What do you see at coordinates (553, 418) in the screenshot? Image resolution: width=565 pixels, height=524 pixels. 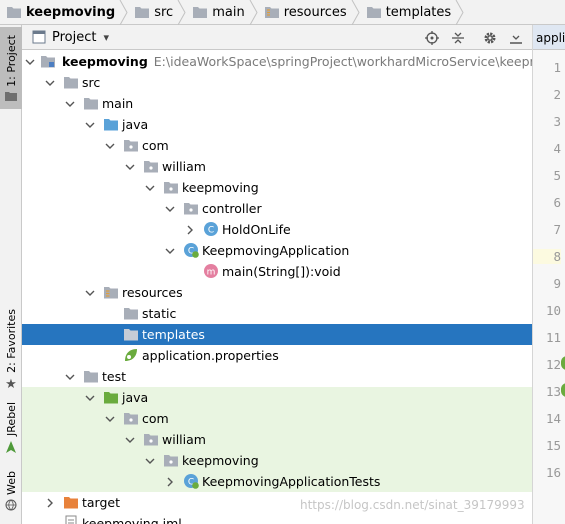 I see `line-number: 14` at bounding box center [553, 418].